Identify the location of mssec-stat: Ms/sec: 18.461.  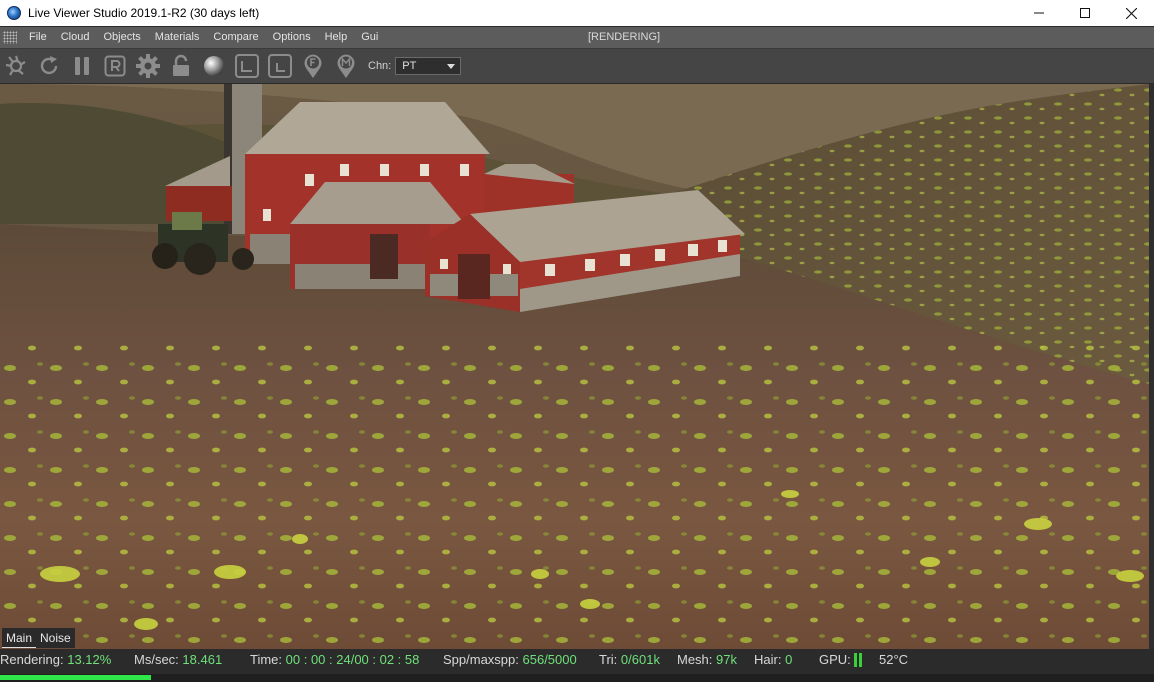
(178, 659).